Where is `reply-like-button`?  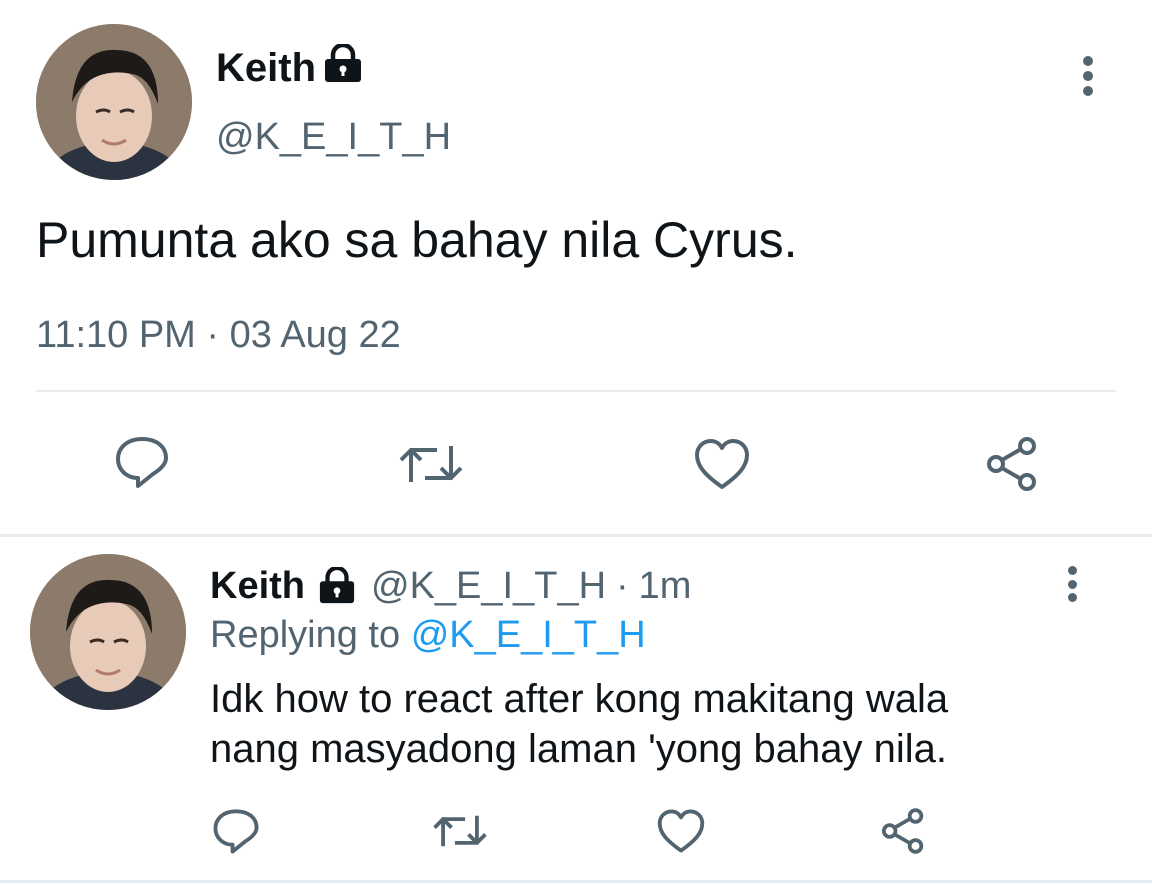
reply-like-button is located at coordinates (681, 831).